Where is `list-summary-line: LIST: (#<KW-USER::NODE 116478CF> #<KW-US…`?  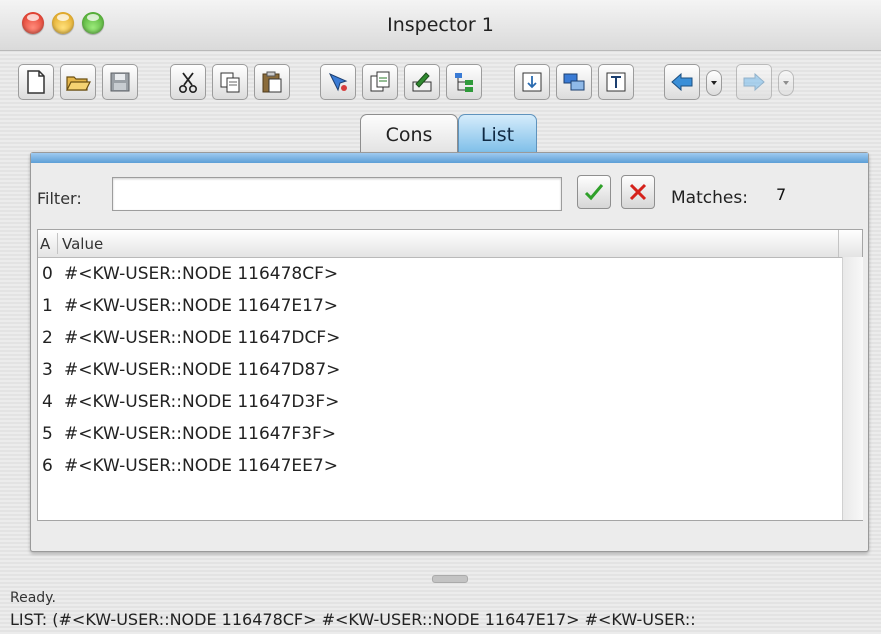 list-summary-line: LIST: (#<KW-USER::NODE 116478CF> #<KW-US… is located at coordinates (353, 619).